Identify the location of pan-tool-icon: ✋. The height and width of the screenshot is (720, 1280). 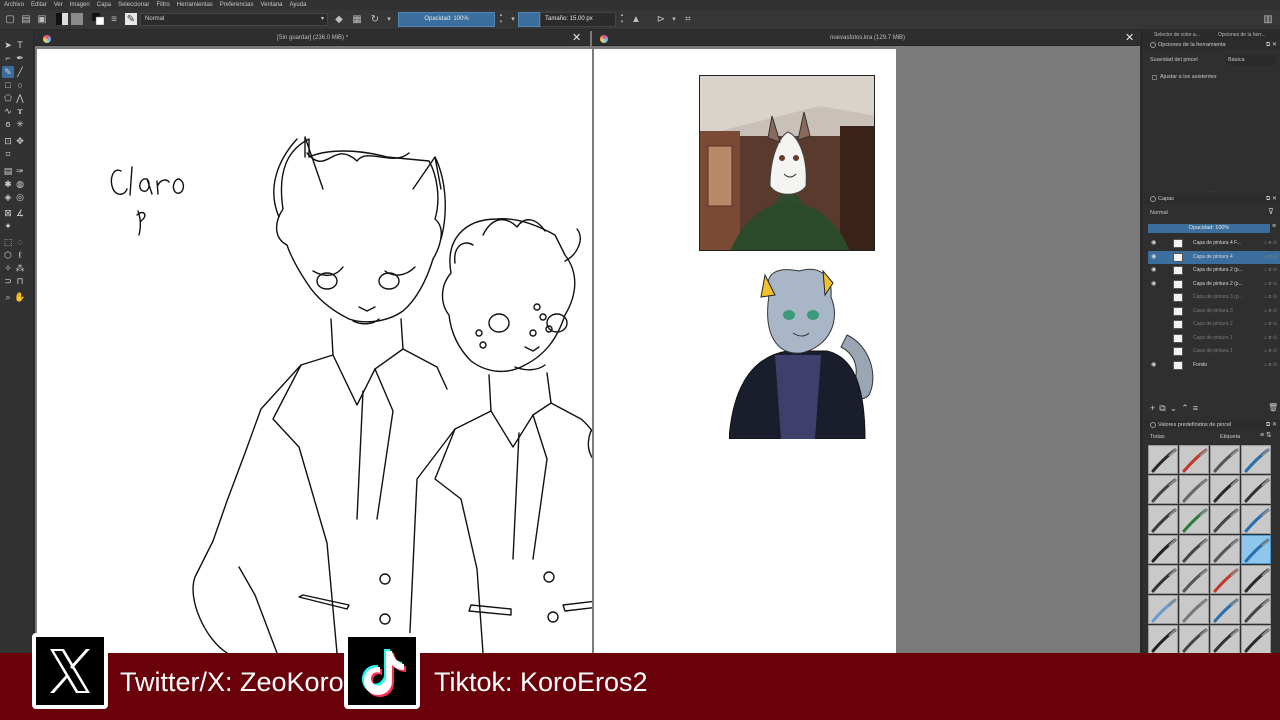
(20, 297).